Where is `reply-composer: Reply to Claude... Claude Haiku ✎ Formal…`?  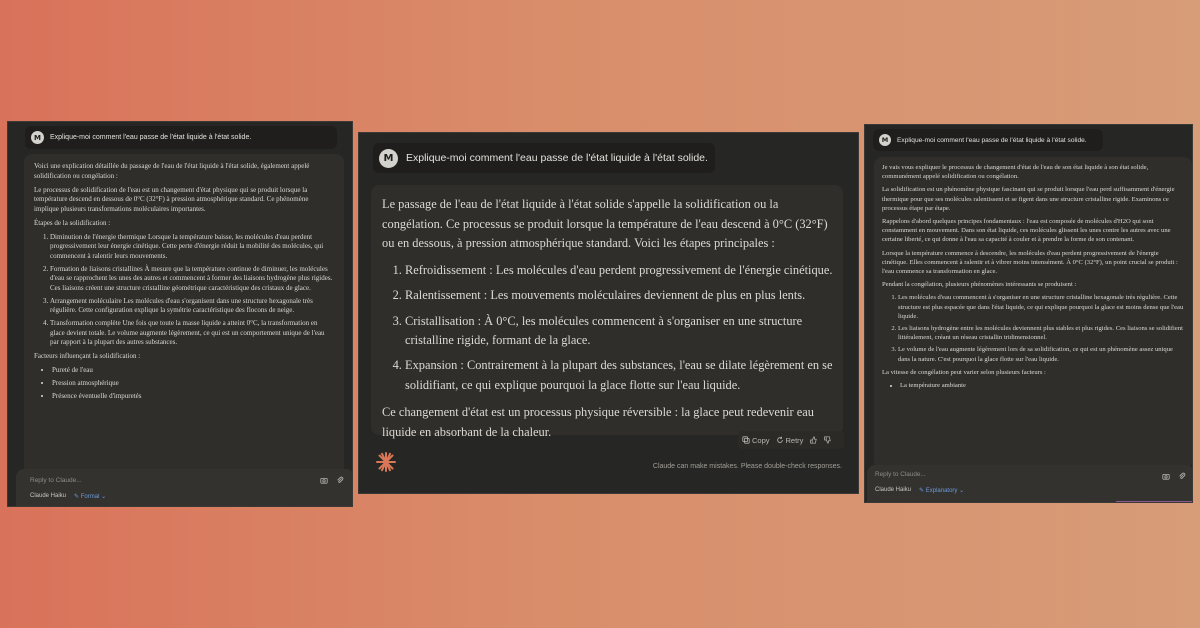 reply-composer: Reply to Claude... Claude Haiku ✎ Formal… is located at coordinates (184, 487).